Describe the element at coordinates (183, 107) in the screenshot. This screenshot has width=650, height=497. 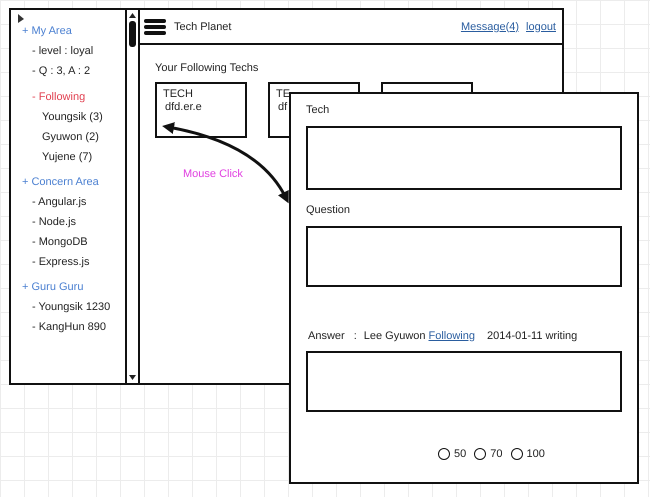
I see `card-text: dfd.er.e` at that location.